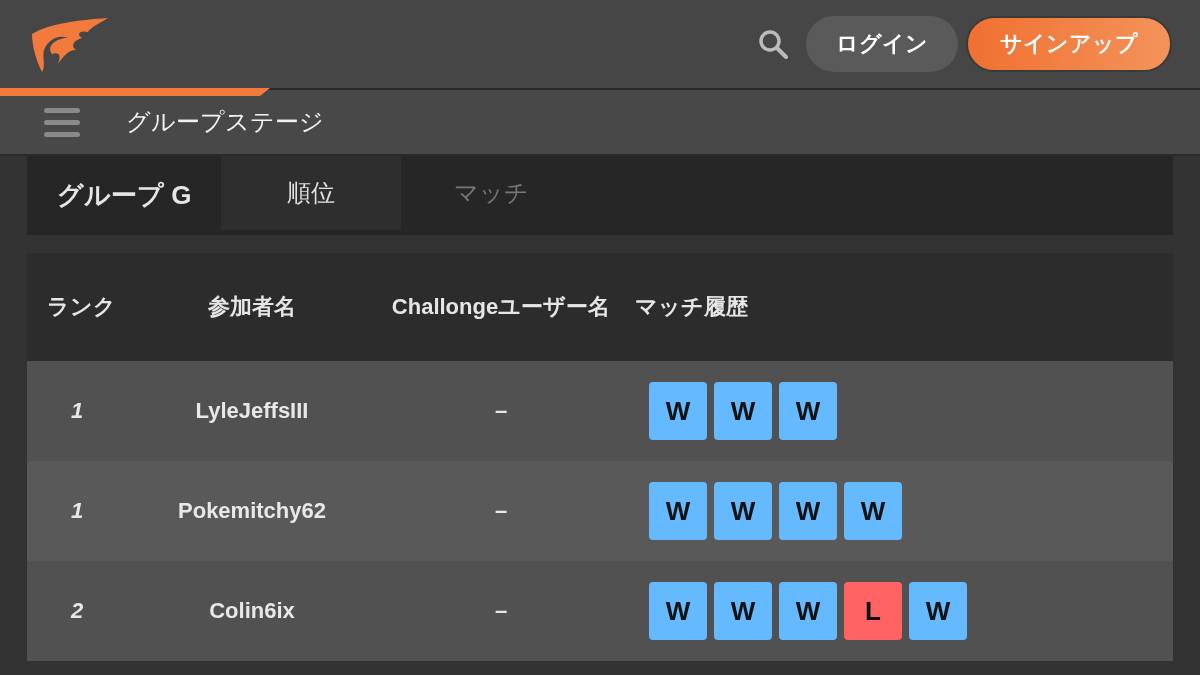 This screenshot has width=1200, height=675. I want to click on rank-cell-text: 2, so click(77, 611).